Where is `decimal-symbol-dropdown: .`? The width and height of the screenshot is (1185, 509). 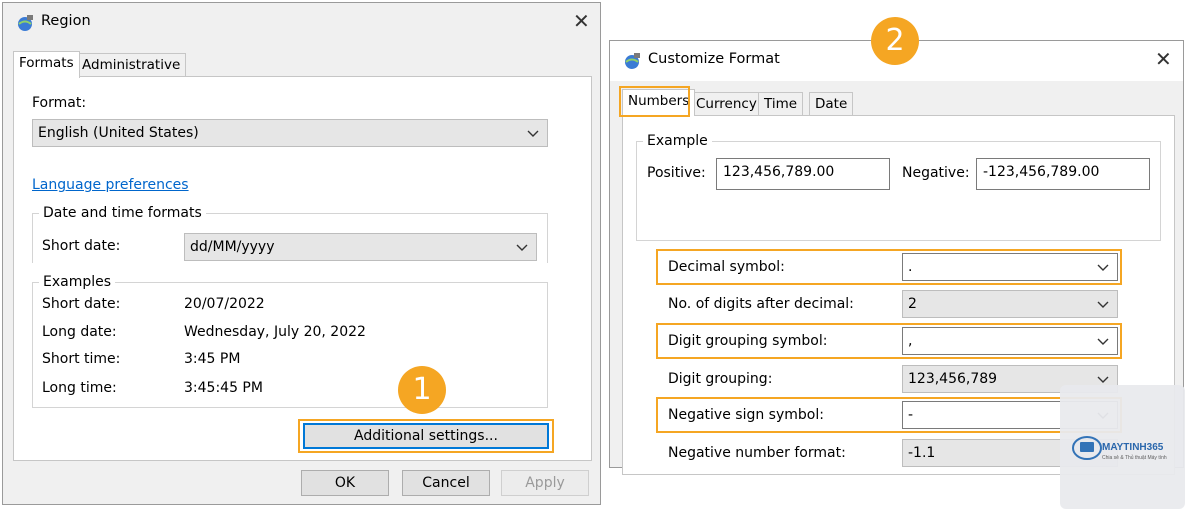 decimal-symbol-dropdown: . is located at coordinates (1010, 267).